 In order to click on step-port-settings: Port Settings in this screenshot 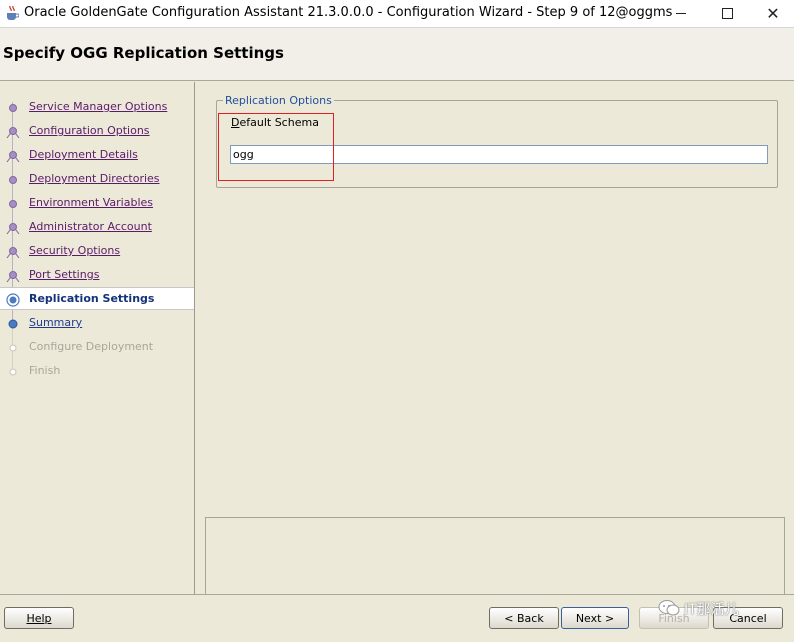, I will do `click(97, 275)`.